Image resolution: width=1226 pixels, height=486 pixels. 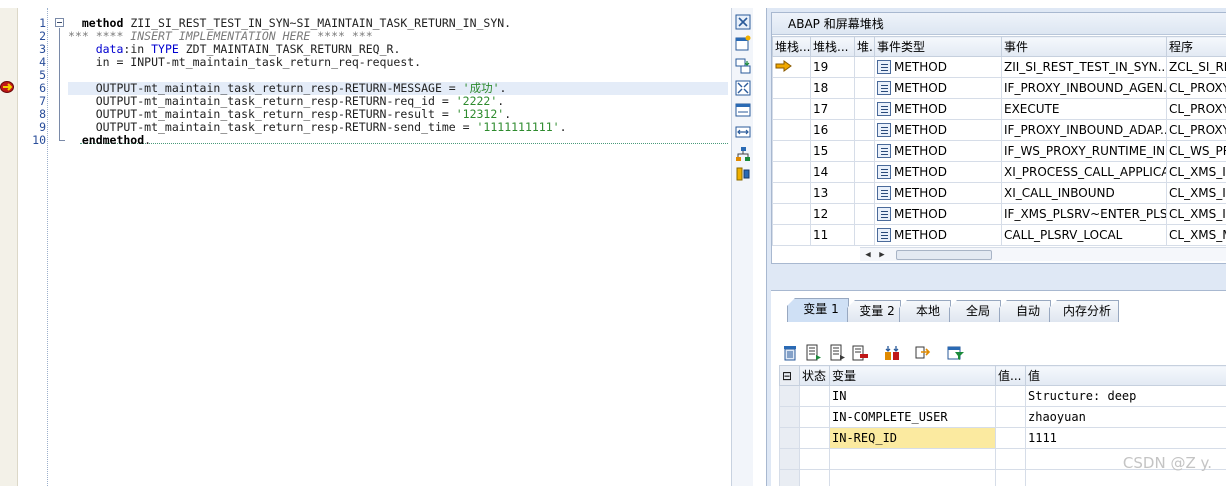 I want to click on tree-structure-icon, so click(x=743, y=154).